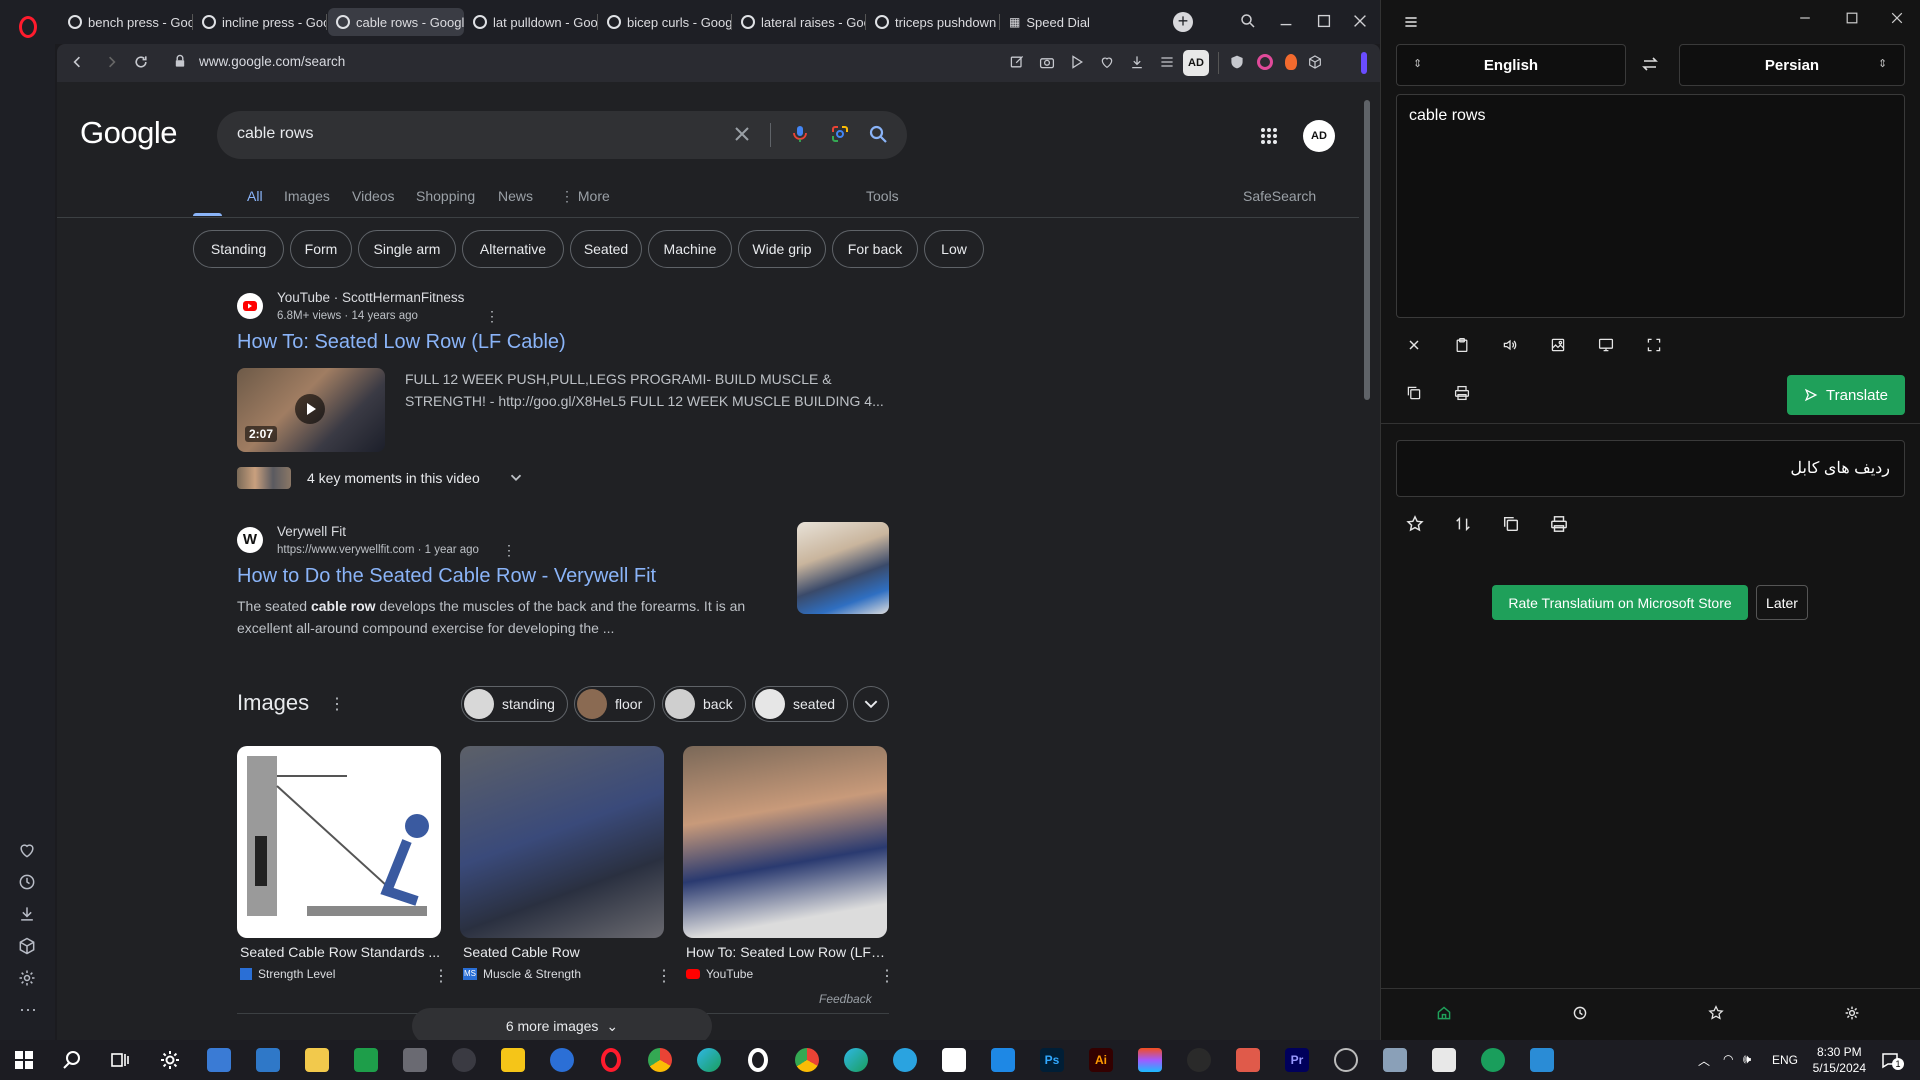  What do you see at coordinates (72, 1060) in the screenshot?
I see `search-icon` at bounding box center [72, 1060].